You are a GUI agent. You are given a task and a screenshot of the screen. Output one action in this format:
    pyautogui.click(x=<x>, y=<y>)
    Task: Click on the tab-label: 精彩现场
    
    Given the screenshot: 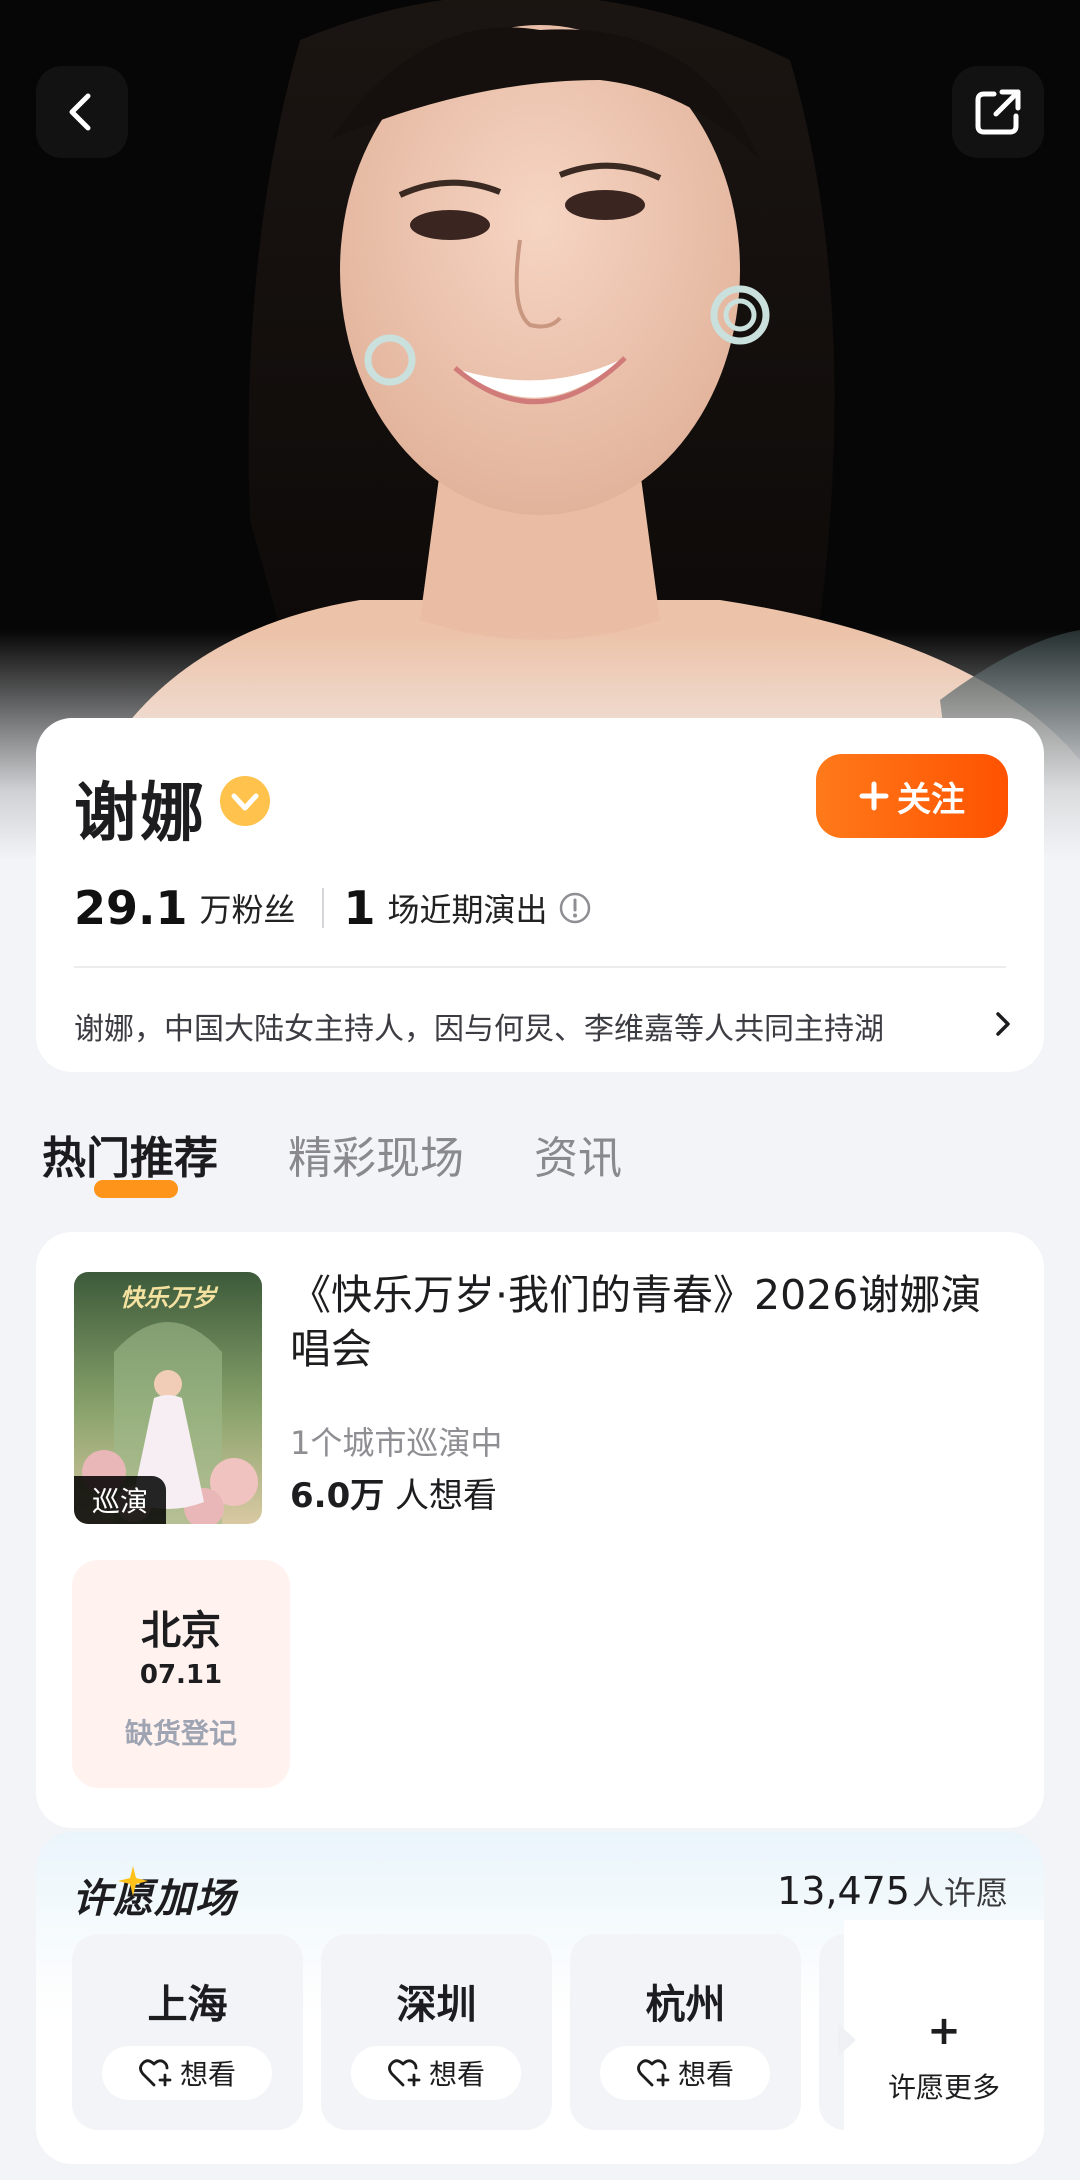 What is the action you would take?
    pyautogui.click(x=376, y=1158)
    